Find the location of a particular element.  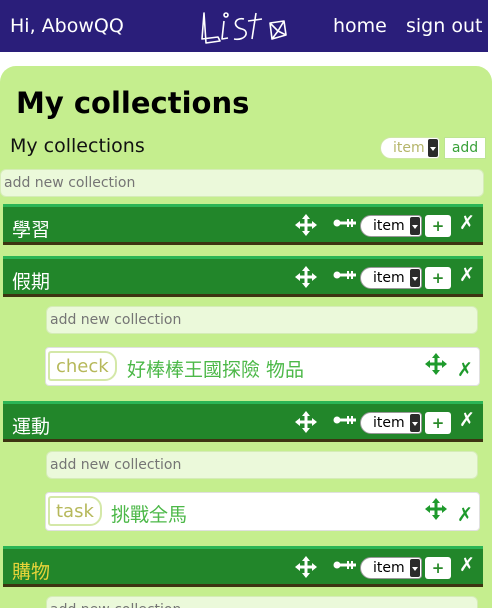

listo-logo is located at coordinates (244, 27).